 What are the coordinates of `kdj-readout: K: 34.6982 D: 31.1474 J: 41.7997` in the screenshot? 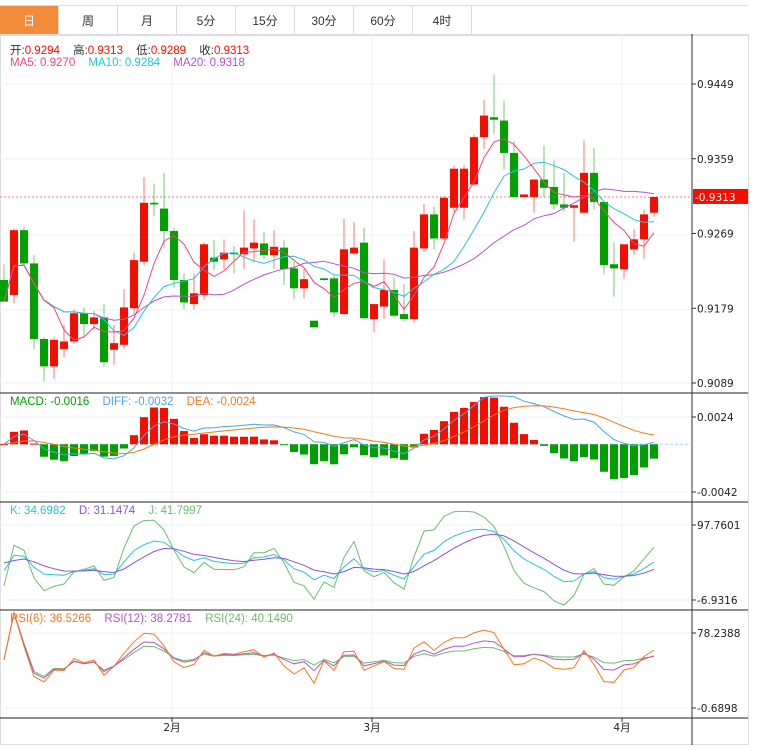 It's located at (111, 511).